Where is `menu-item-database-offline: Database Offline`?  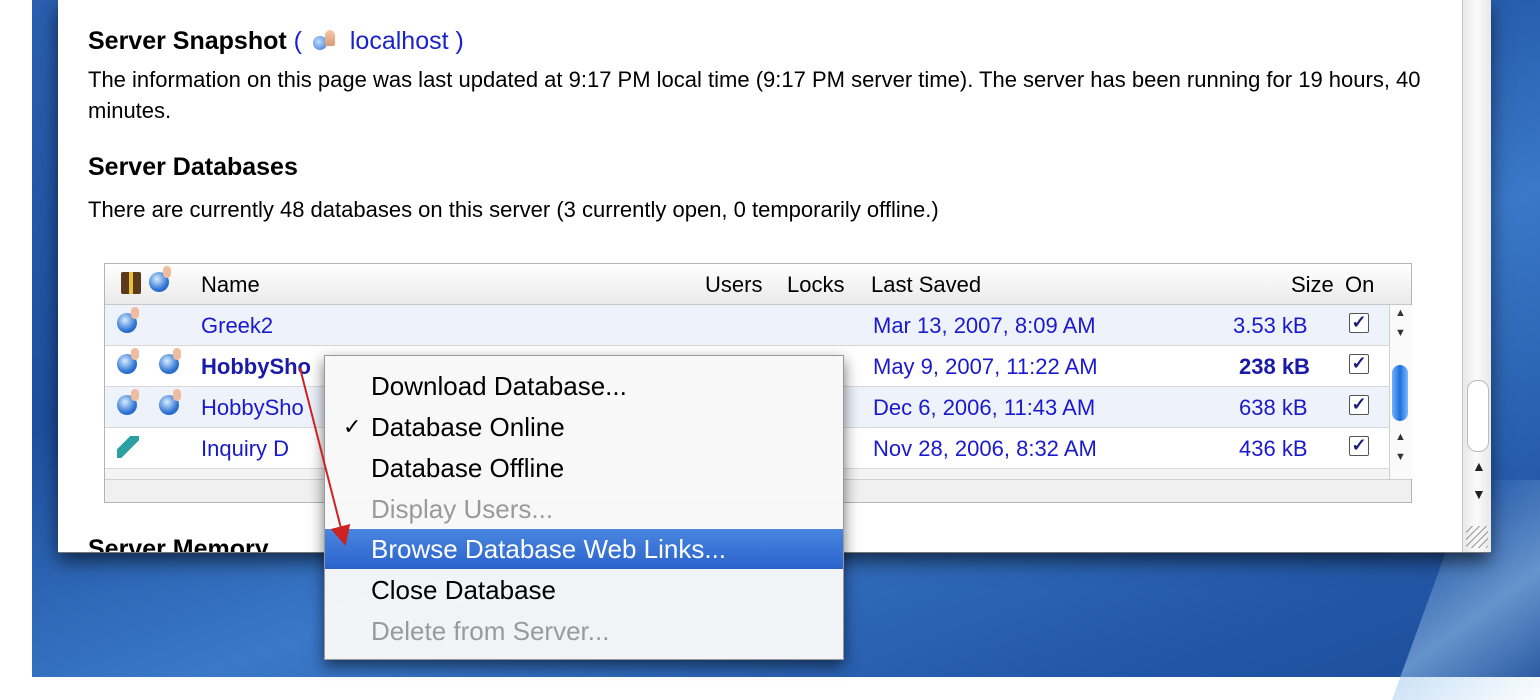
menu-item-database-offline: Database Offline is located at coordinates (584, 468).